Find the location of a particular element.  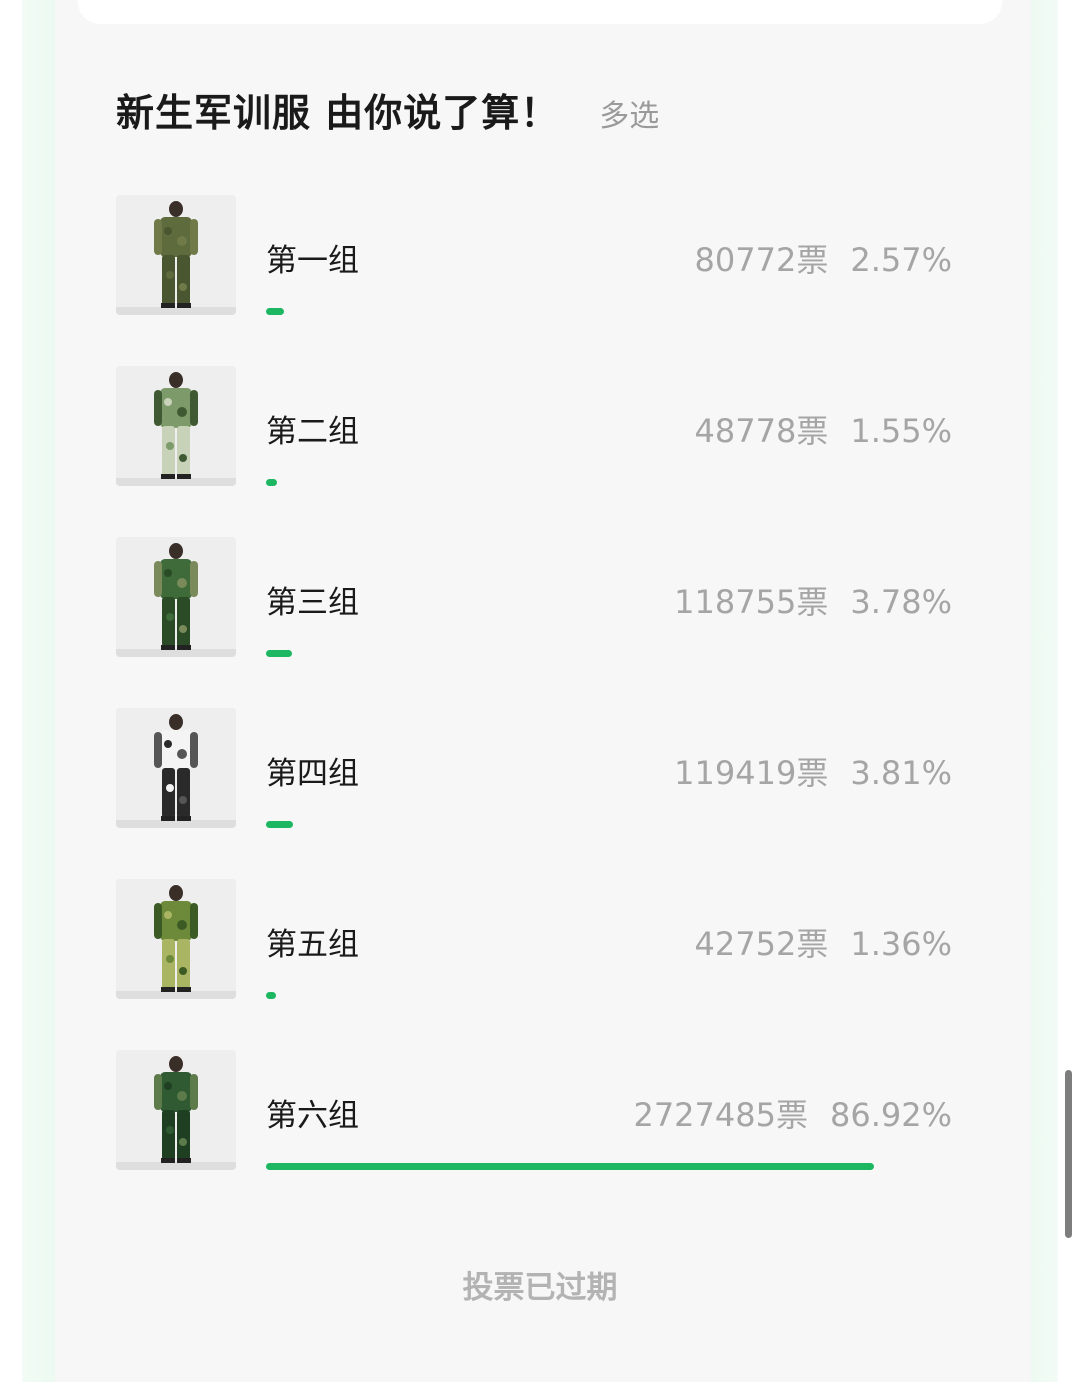

option-stats: 118755票 3.78% is located at coordinates (813, 600).